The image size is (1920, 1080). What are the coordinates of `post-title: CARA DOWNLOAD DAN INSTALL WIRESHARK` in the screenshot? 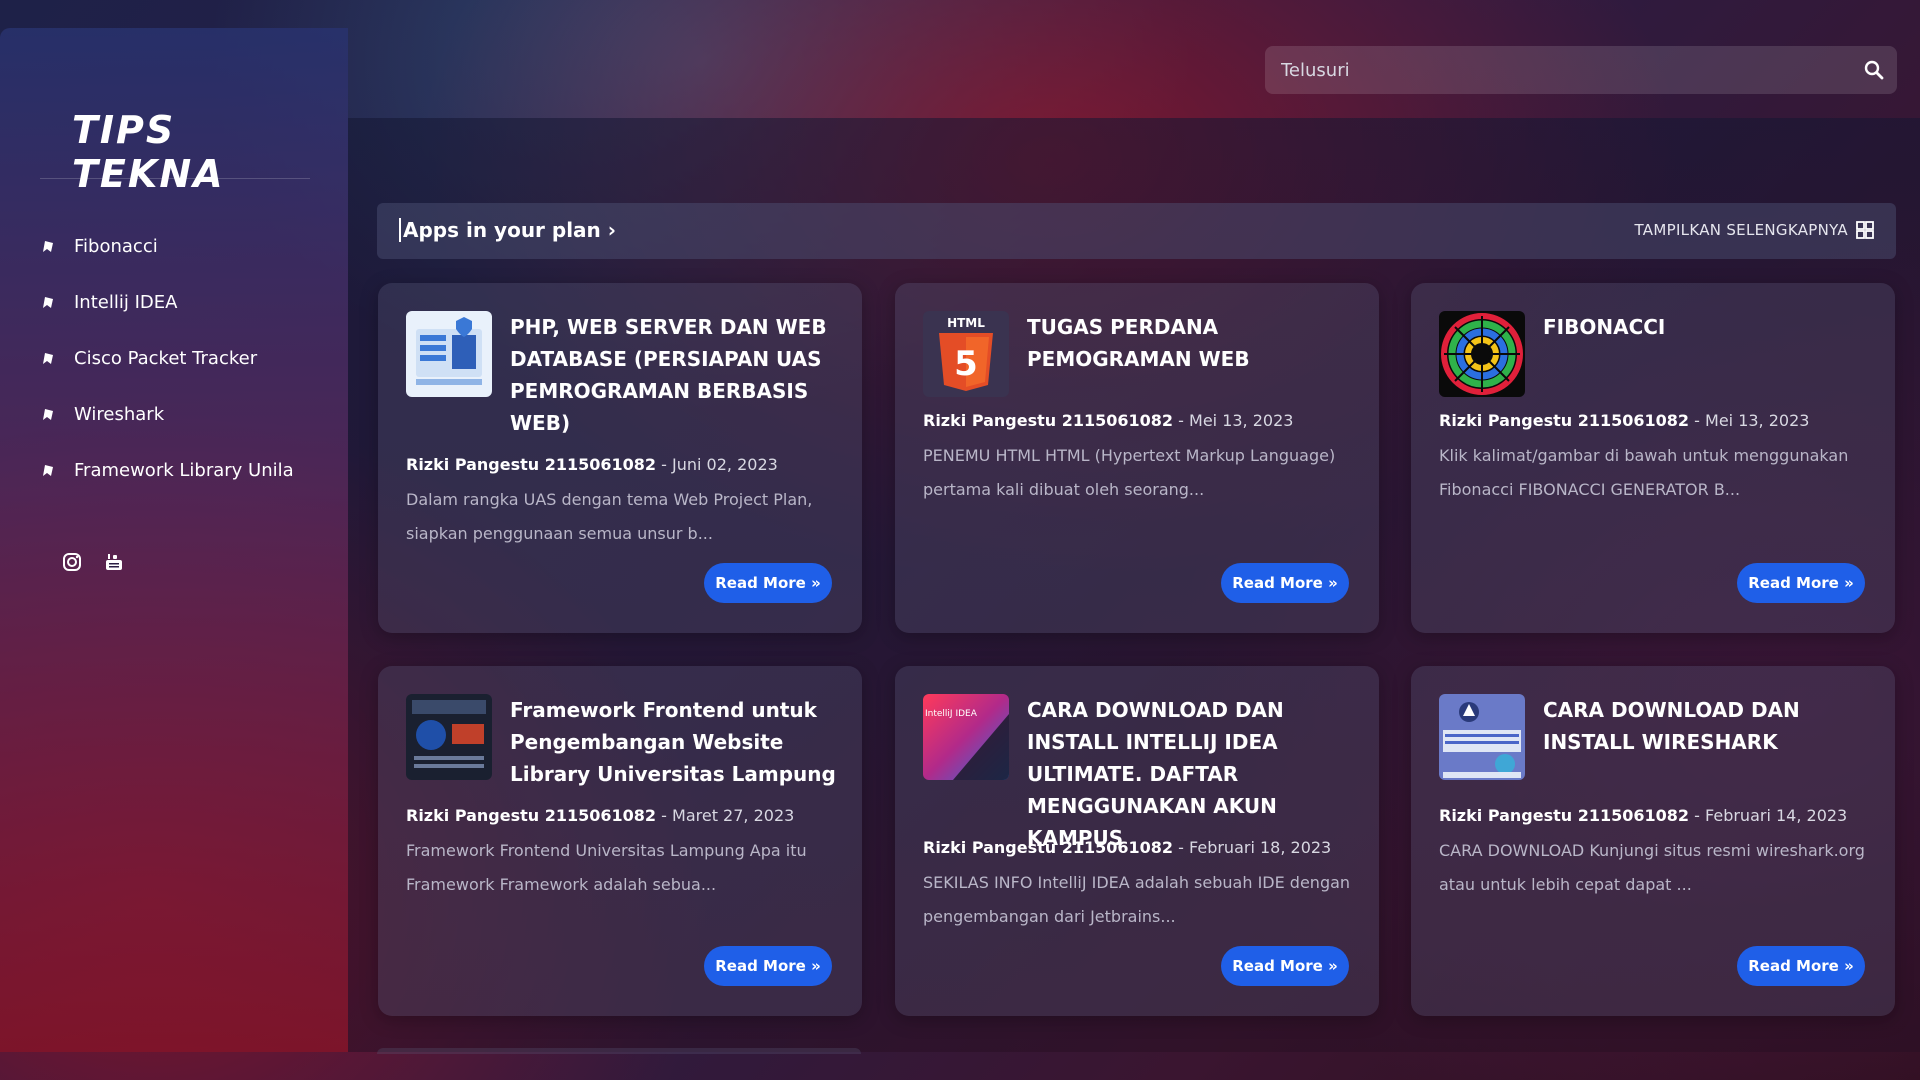 It's located at (1708, 726).